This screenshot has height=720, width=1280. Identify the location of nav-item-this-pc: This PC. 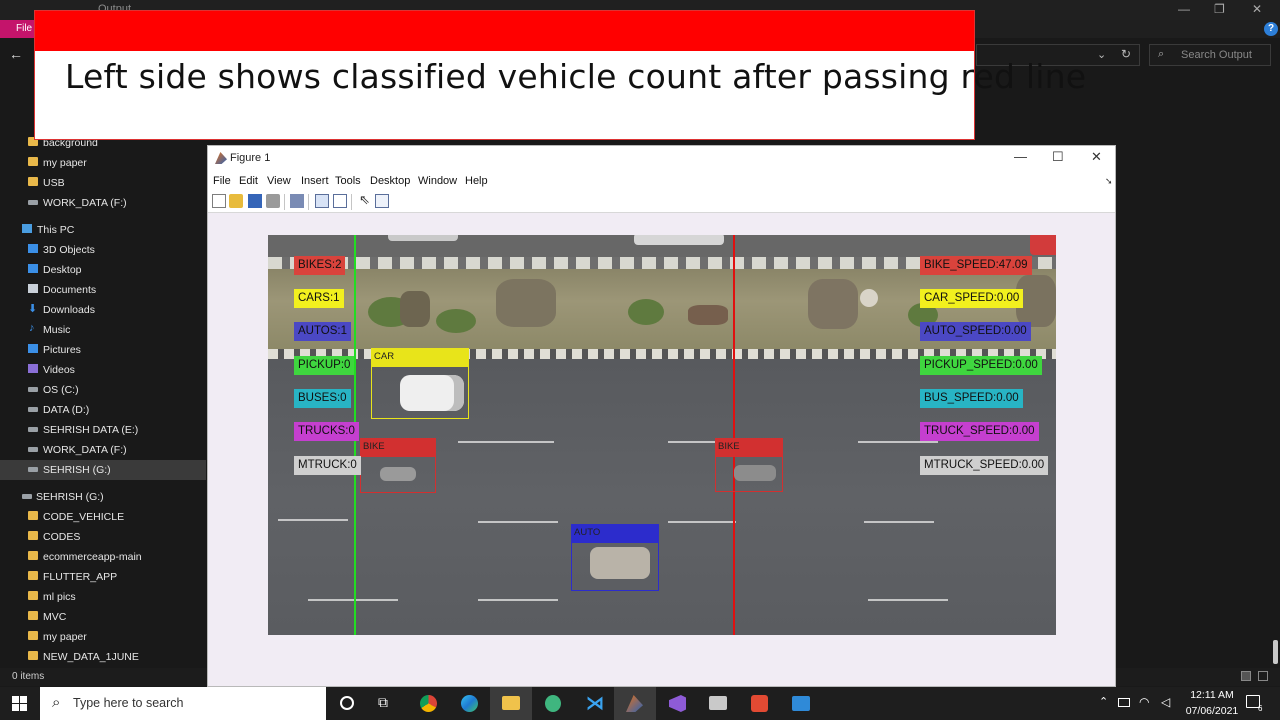
(103, 230).